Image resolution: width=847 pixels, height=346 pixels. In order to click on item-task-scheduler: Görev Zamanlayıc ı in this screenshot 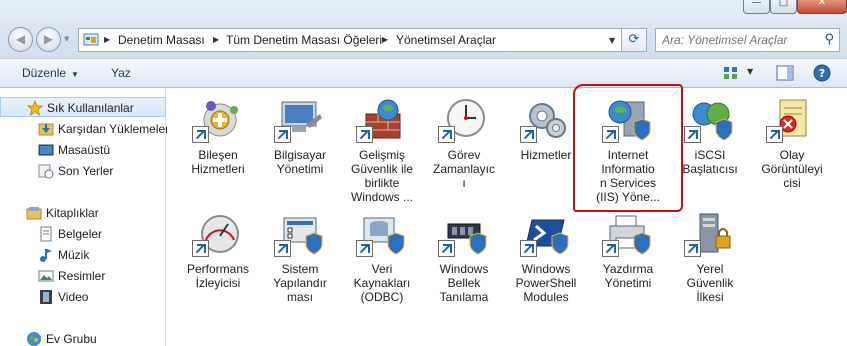, I will do `click(464, 146)`.